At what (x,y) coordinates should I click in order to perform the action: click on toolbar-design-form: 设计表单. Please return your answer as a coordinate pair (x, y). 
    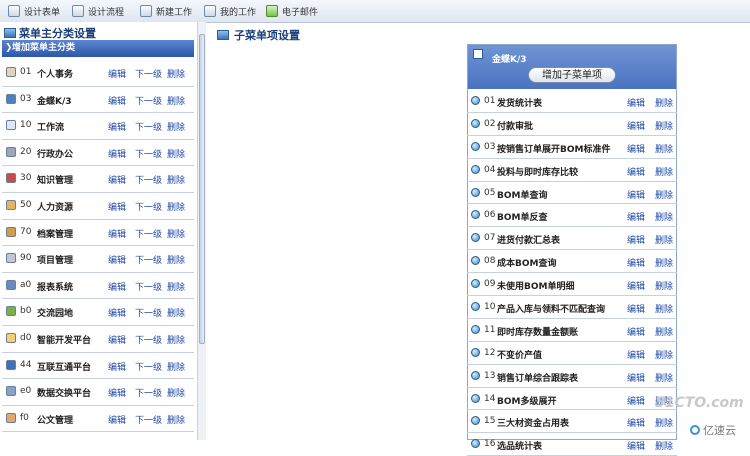
    Looking at the image, I should click on (34, 11).